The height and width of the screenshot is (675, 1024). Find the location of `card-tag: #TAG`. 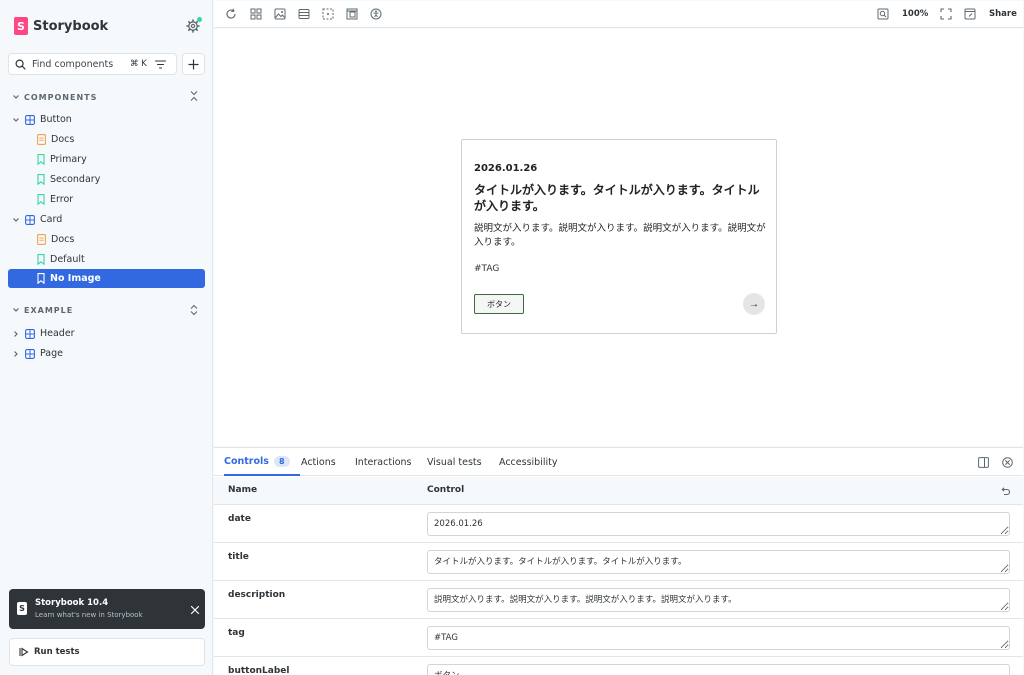

card-tag: #TAG is located at coordinates (486, 269).